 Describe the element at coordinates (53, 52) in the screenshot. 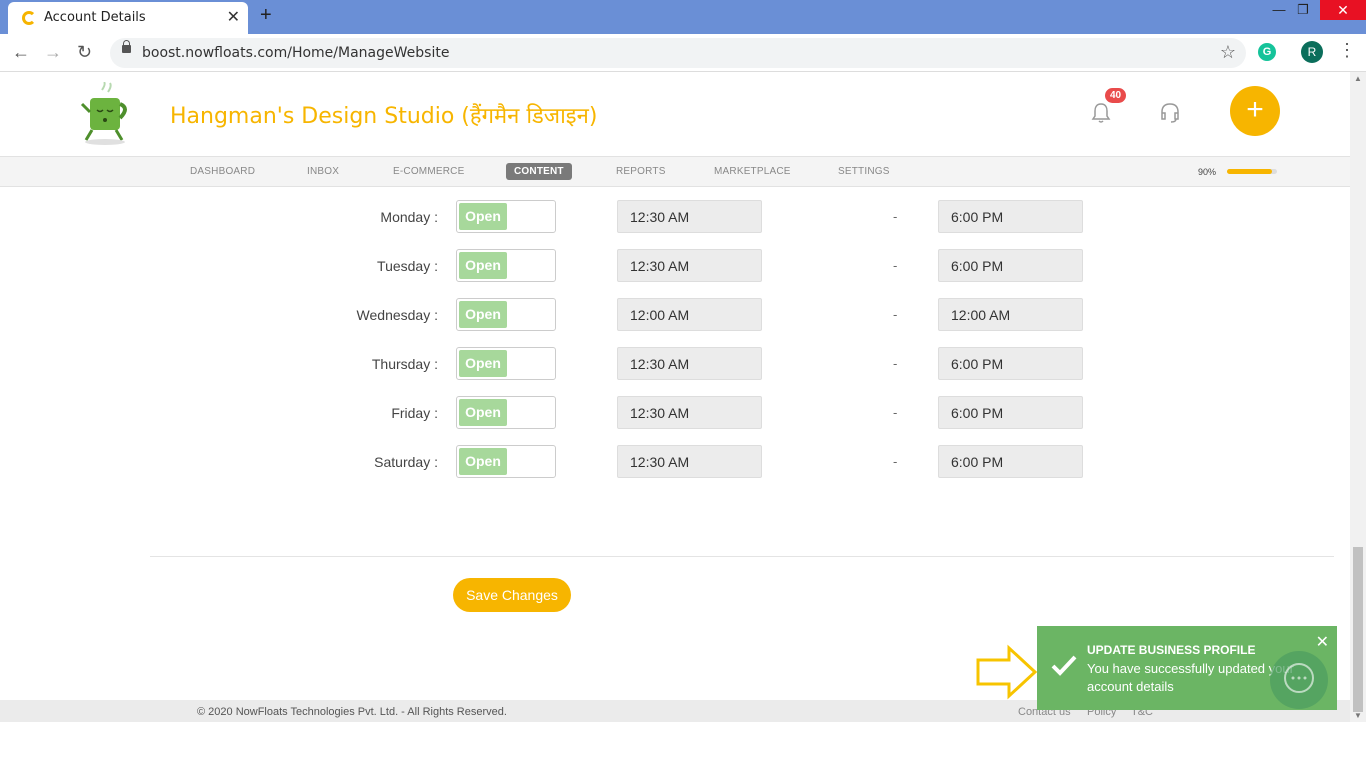

I see `forward-icon: →` at that location.